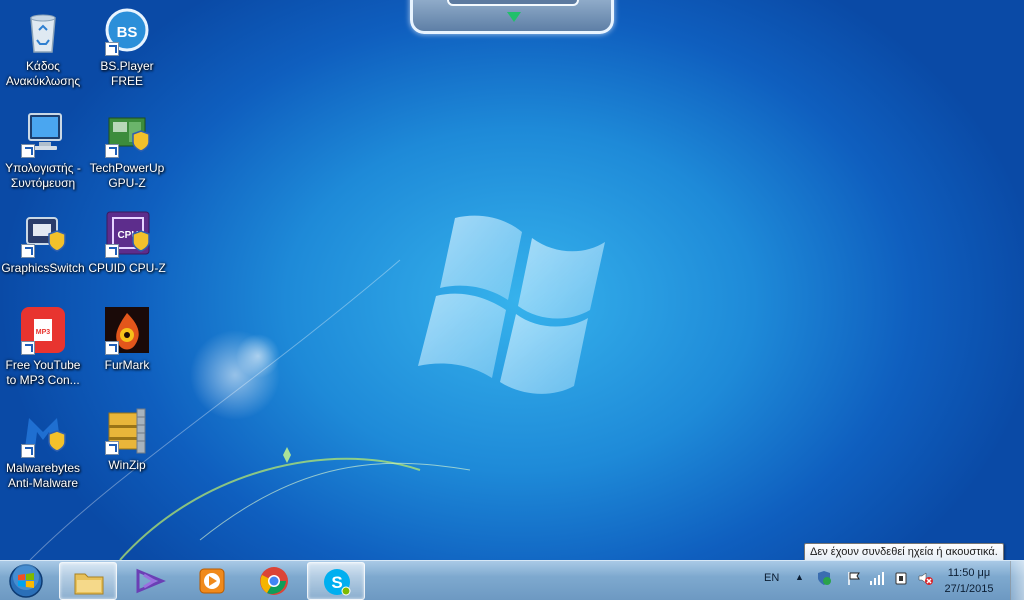  I want to click on furmark-icon, so click(127, 331).